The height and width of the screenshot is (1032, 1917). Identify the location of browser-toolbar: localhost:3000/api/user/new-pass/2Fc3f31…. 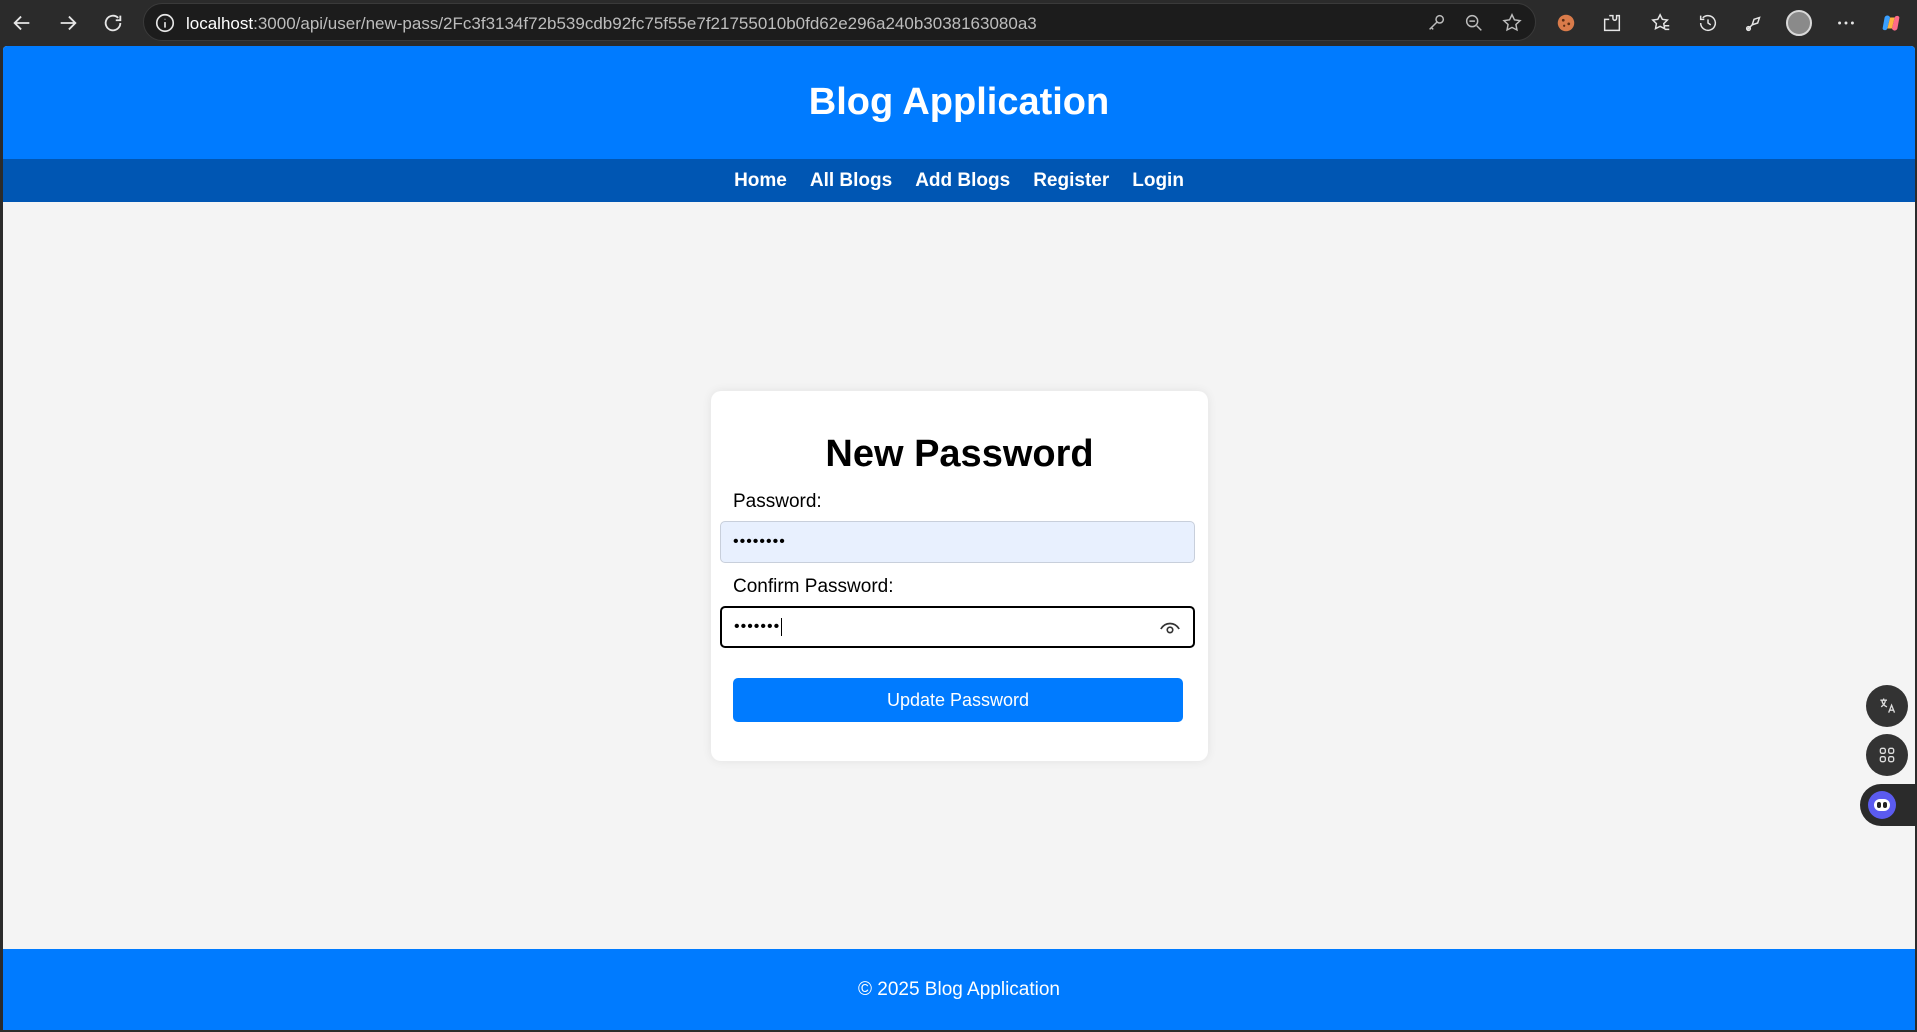
(958, 23).